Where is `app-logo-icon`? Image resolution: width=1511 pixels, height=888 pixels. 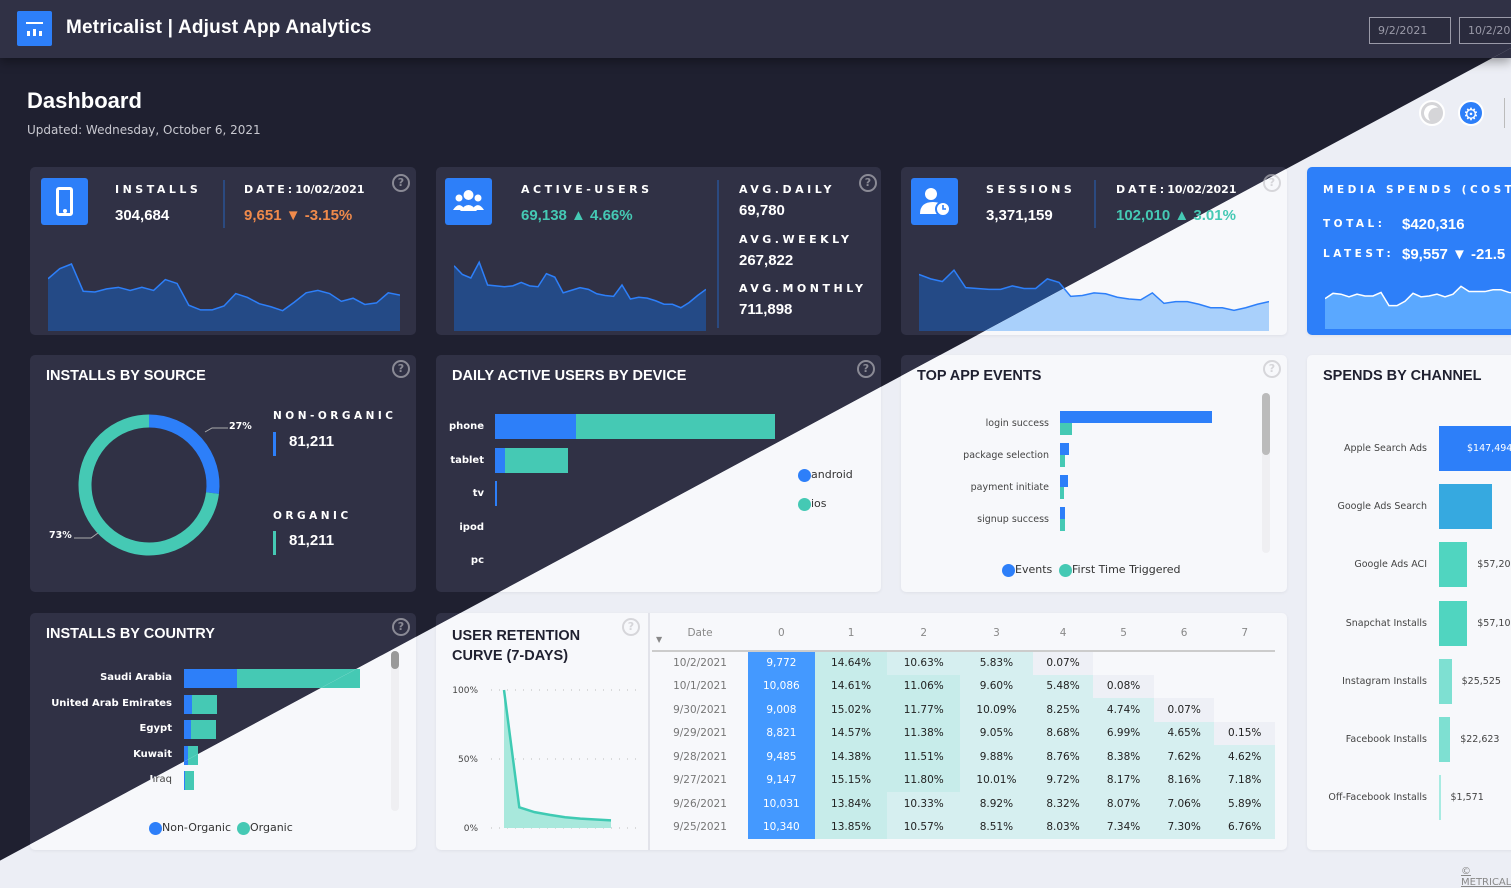 app-logo-icon is located at coordinates (34, 28).